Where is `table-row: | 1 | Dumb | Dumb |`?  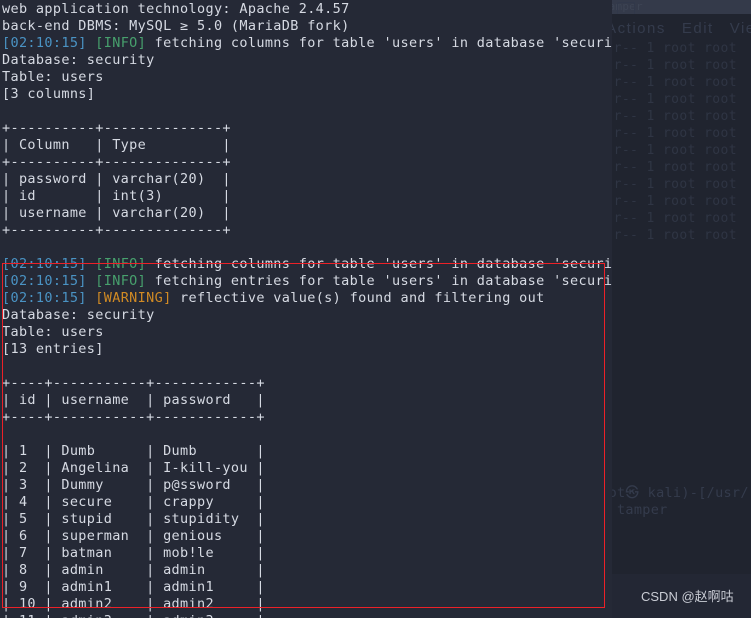 table-row: | 1 | Dumb | Dumb | is located at coordinates (133, 451).